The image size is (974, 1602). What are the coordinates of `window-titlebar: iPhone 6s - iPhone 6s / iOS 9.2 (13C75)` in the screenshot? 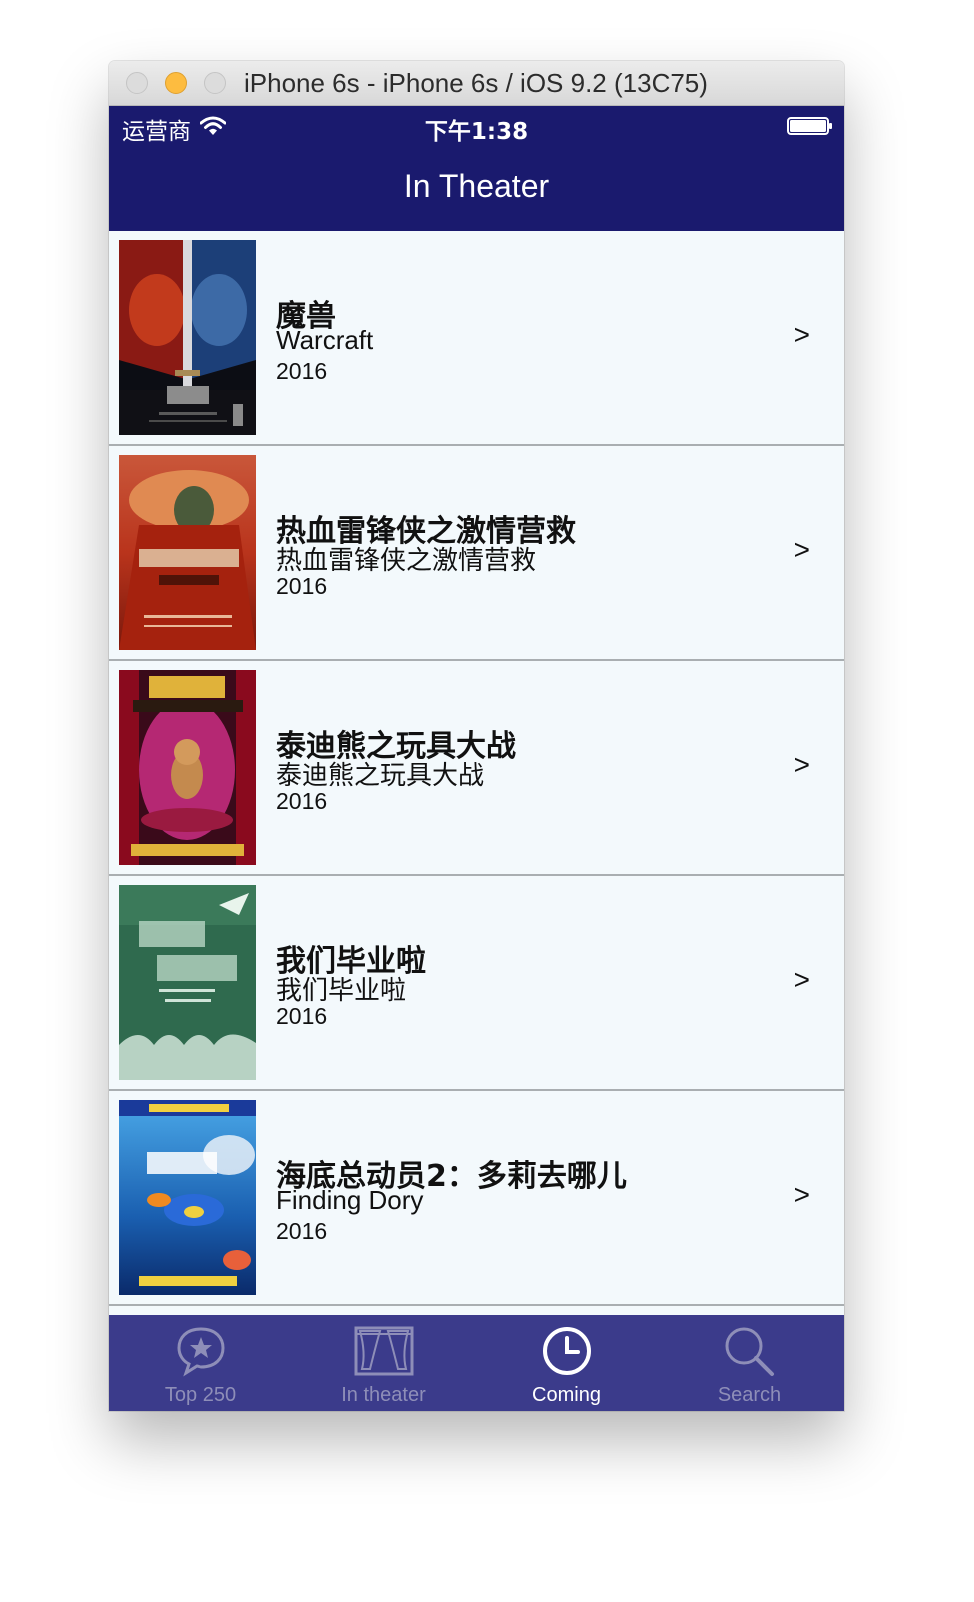 It's located at (476, 83).